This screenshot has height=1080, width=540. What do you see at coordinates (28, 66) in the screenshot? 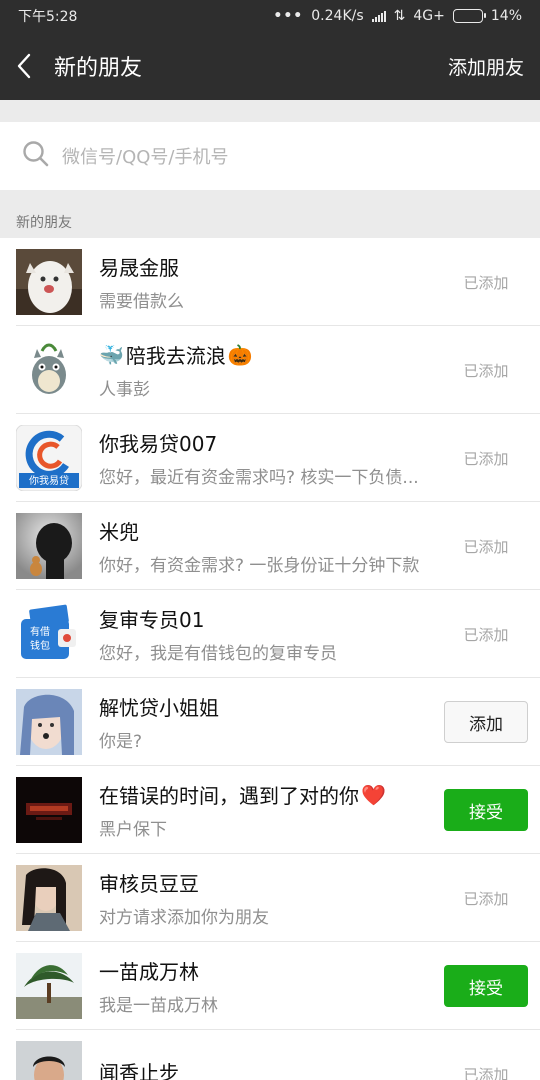
I see `back-arrow-icon` at bounding box center [28, 66].